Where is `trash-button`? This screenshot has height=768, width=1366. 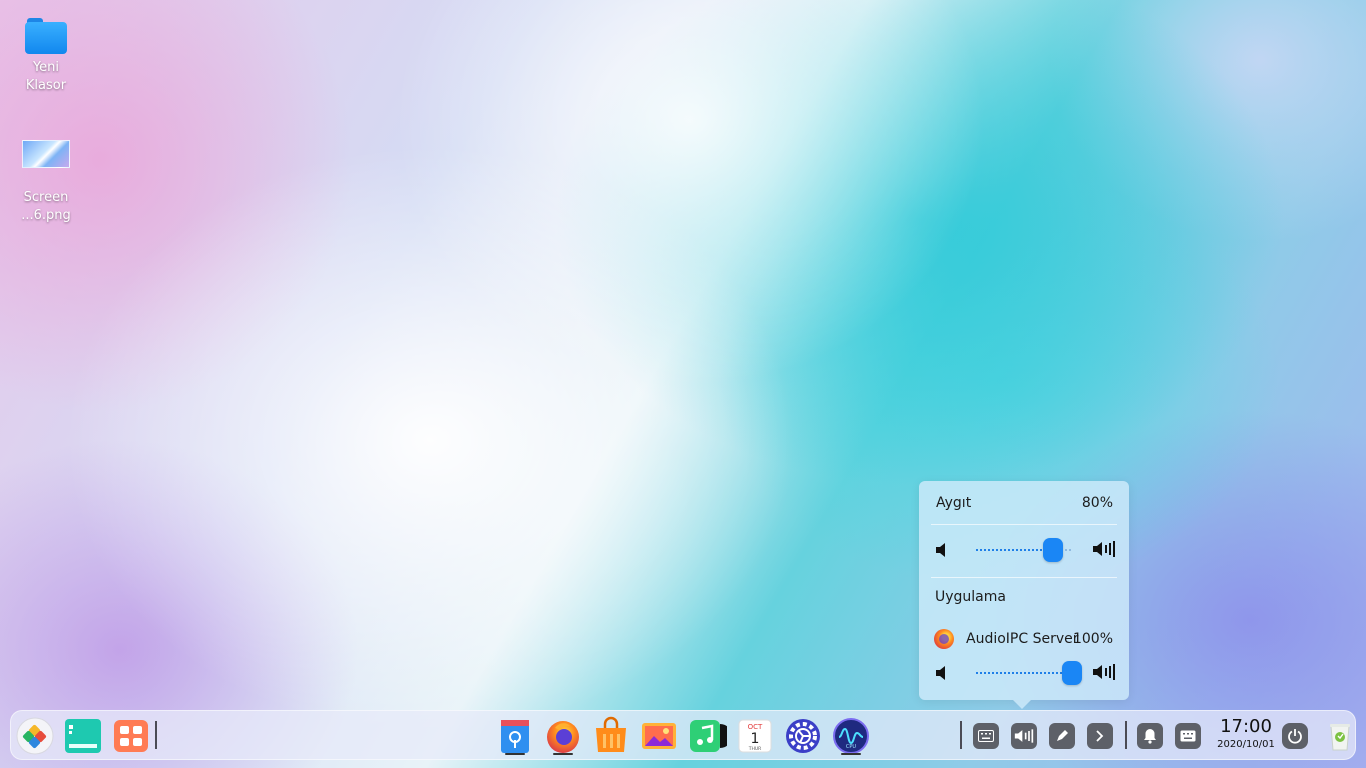 trash-button is located at coordinates (1340, 736).